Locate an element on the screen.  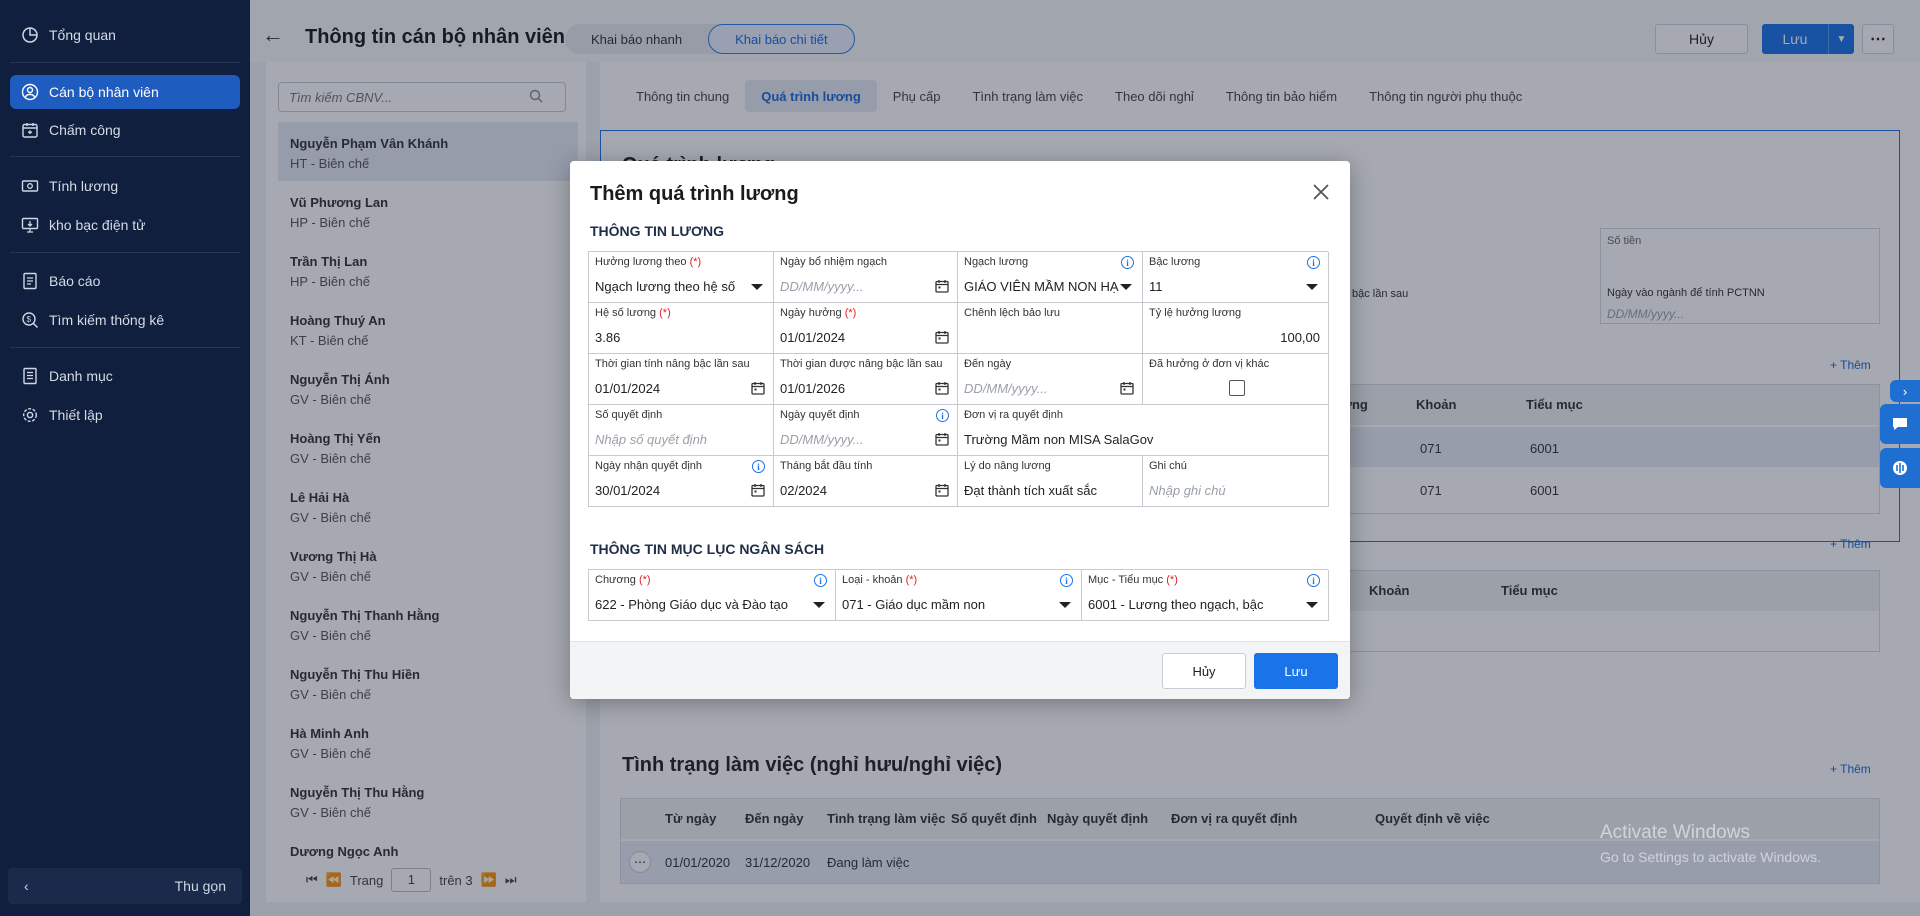
sidebar-item-tinh-luong: Tính lương is located at coordinates (125, 186).